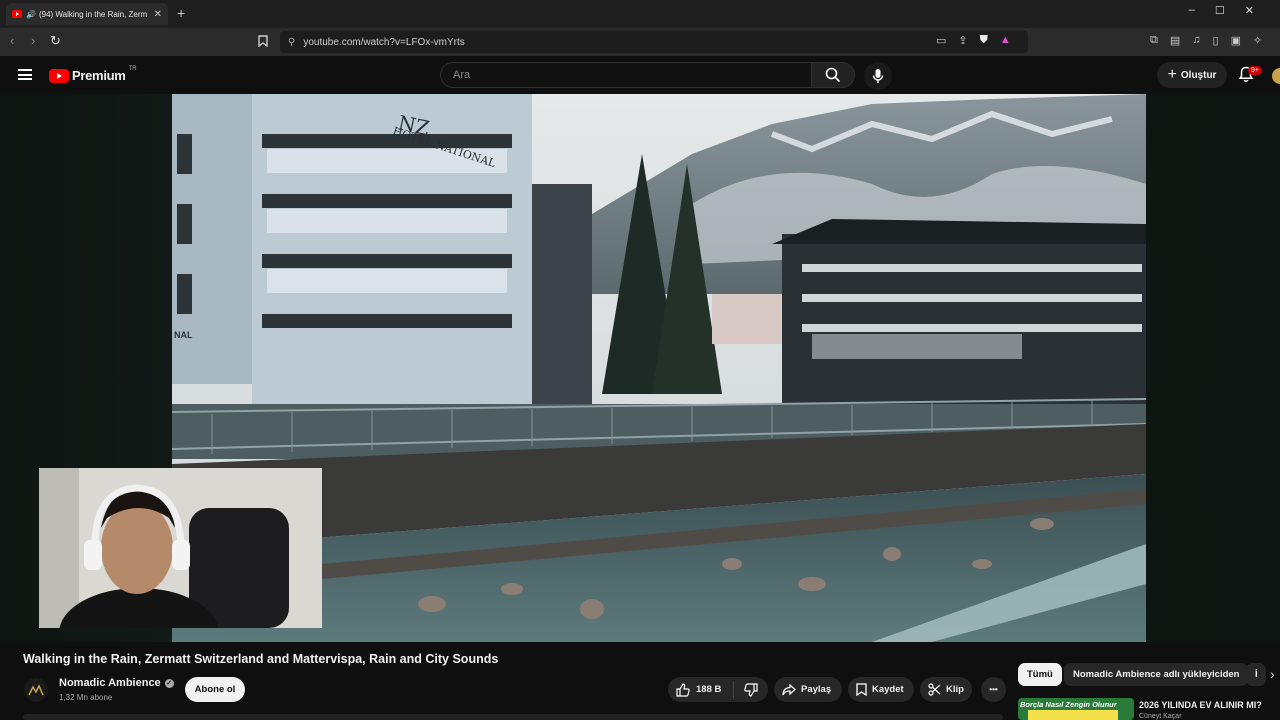  What do you see at coordinates (263, 42) in the screenshot?
I see `bookmark-icon` at bounding box center [263, 42].